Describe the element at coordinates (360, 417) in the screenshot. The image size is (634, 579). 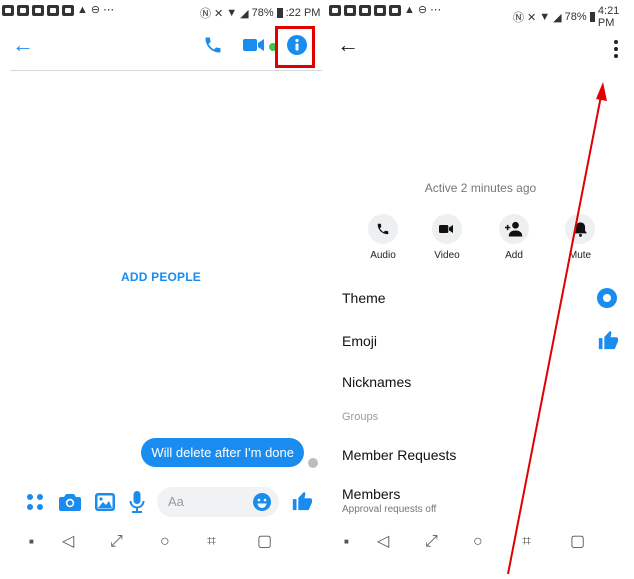
I see `groups-section-header: Groups` at that location.